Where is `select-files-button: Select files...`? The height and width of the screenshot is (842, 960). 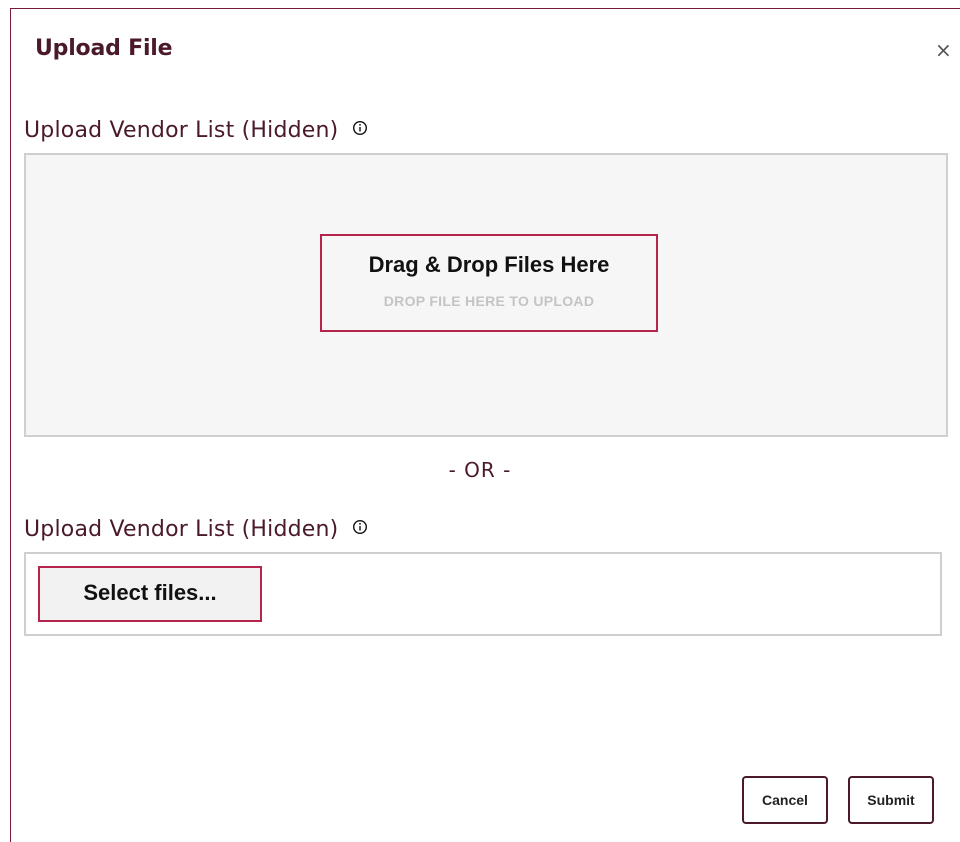
select-files-button: Select files... is located at coordinates (150, 594).